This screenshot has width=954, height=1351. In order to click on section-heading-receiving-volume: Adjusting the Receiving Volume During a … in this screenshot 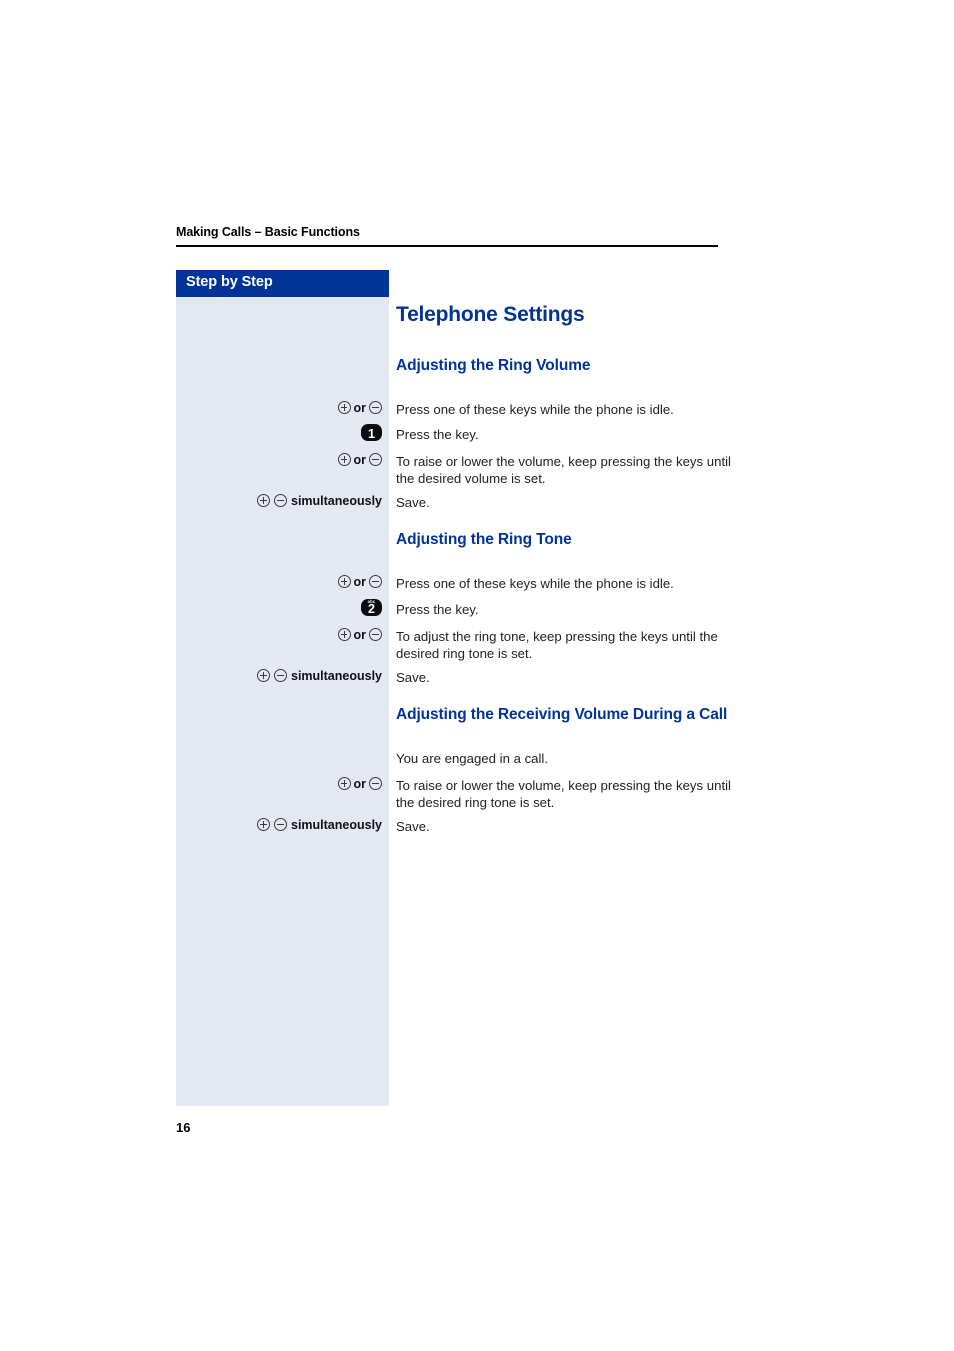, I will do `click(562, 714)`.